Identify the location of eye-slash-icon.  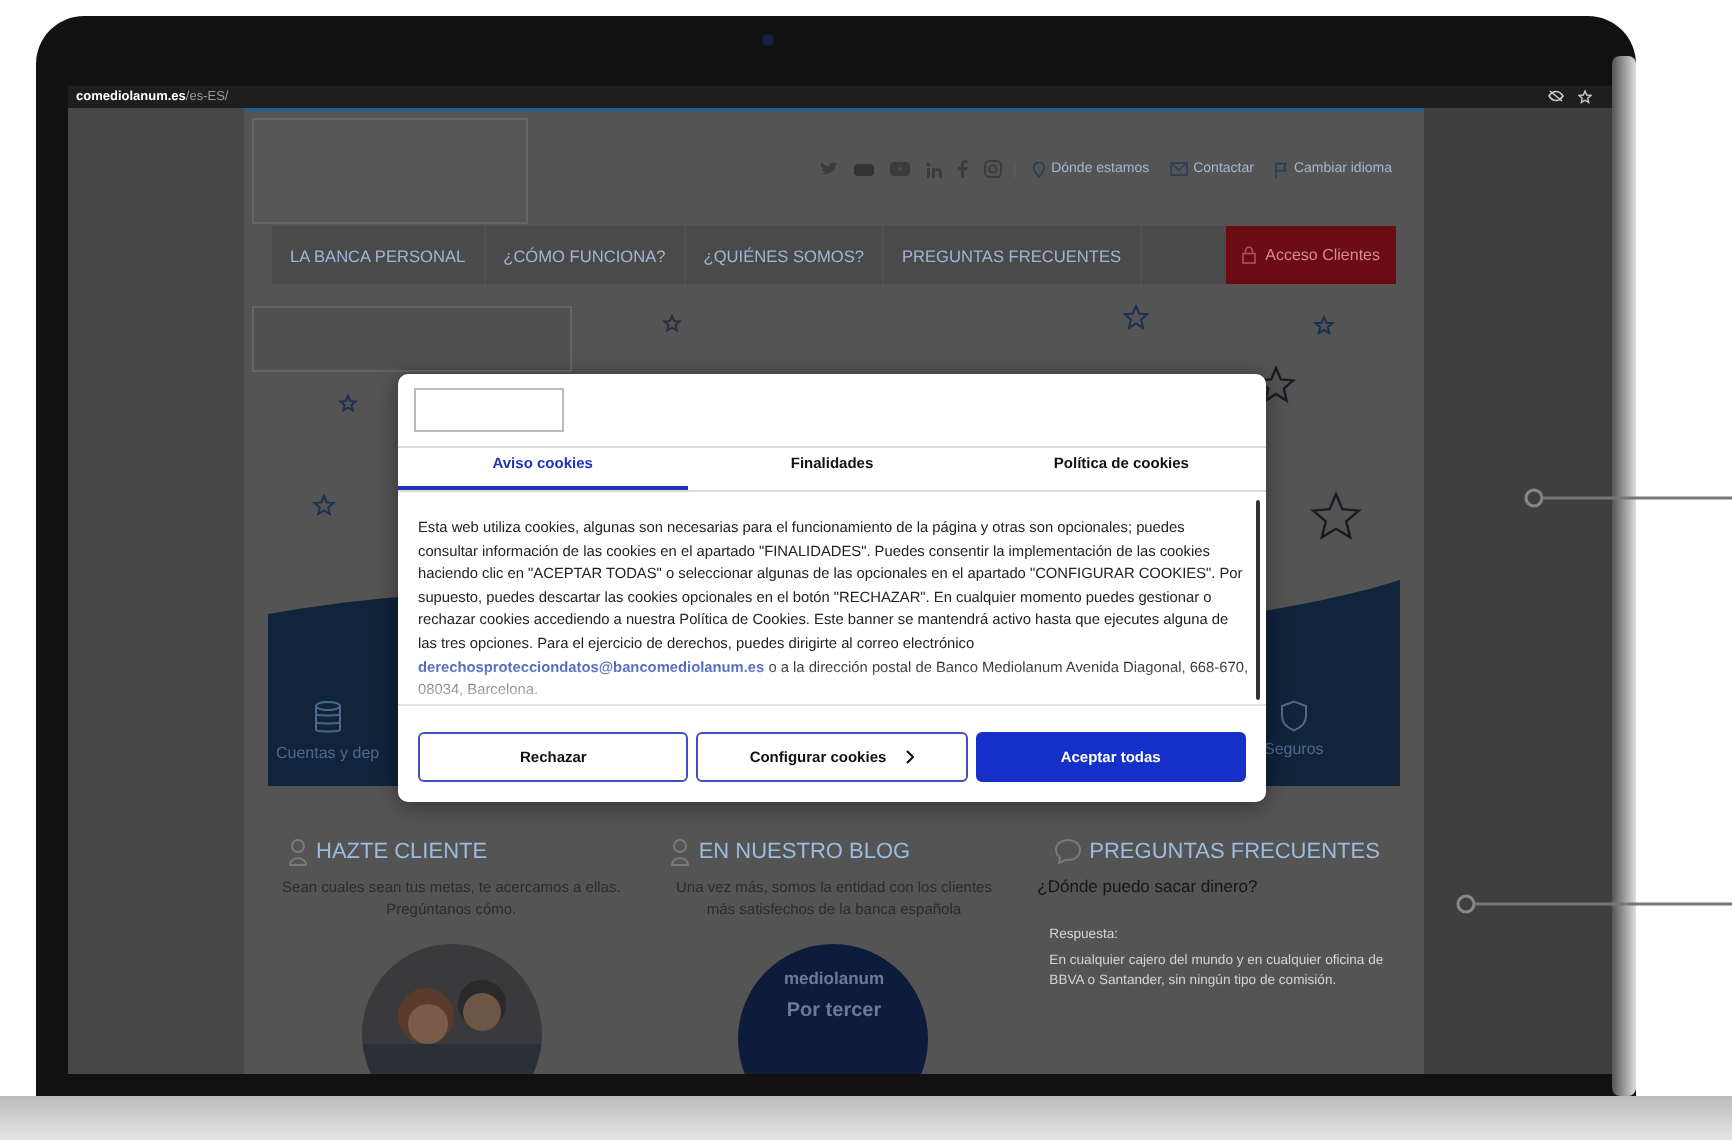
(1556, 96).